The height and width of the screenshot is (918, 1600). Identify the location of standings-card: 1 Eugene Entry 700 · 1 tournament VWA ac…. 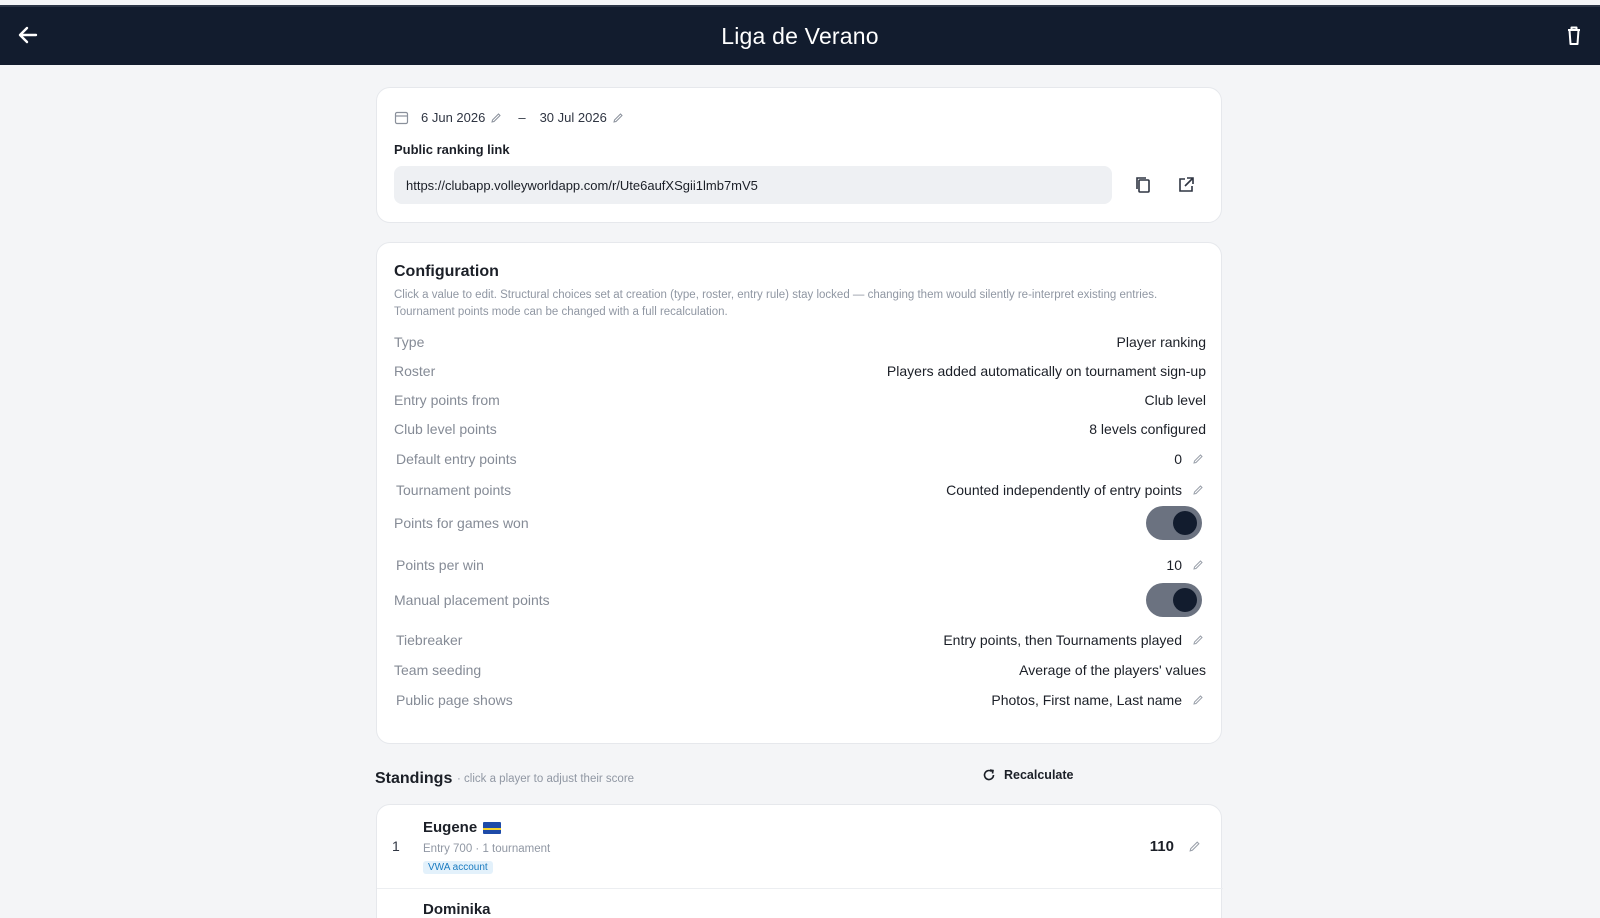
(799, 861).